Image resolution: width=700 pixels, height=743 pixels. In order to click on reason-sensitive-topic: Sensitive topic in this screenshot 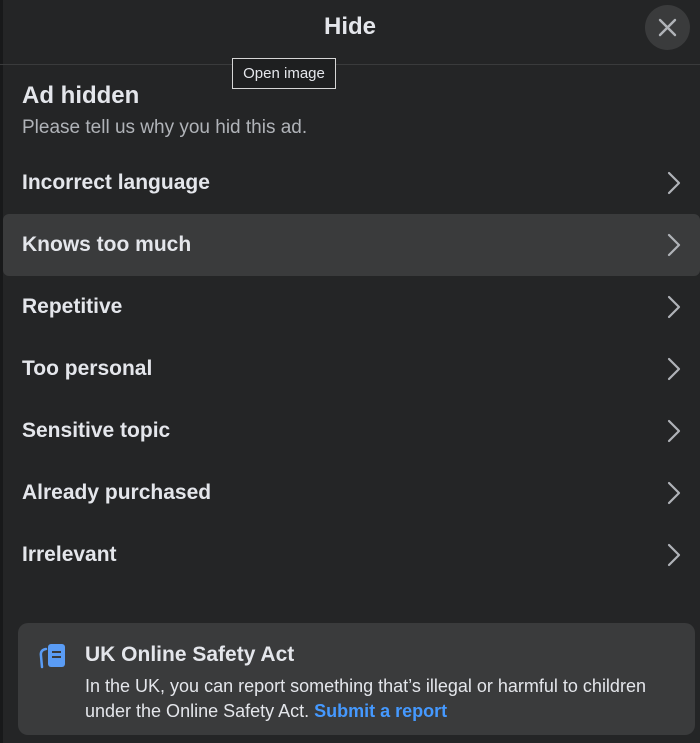, I will do `click(351, 431)`.